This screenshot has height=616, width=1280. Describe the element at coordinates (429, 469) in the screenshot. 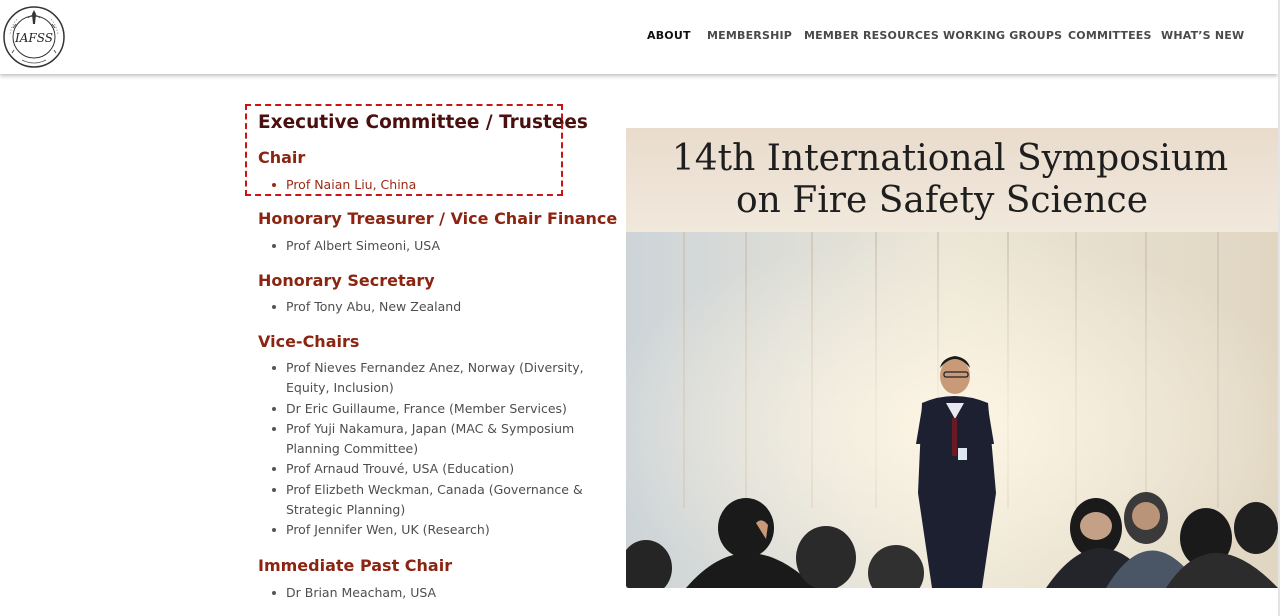

I see `list-item: Prof Arnaud Trouvé, USA (Education)` at that location.